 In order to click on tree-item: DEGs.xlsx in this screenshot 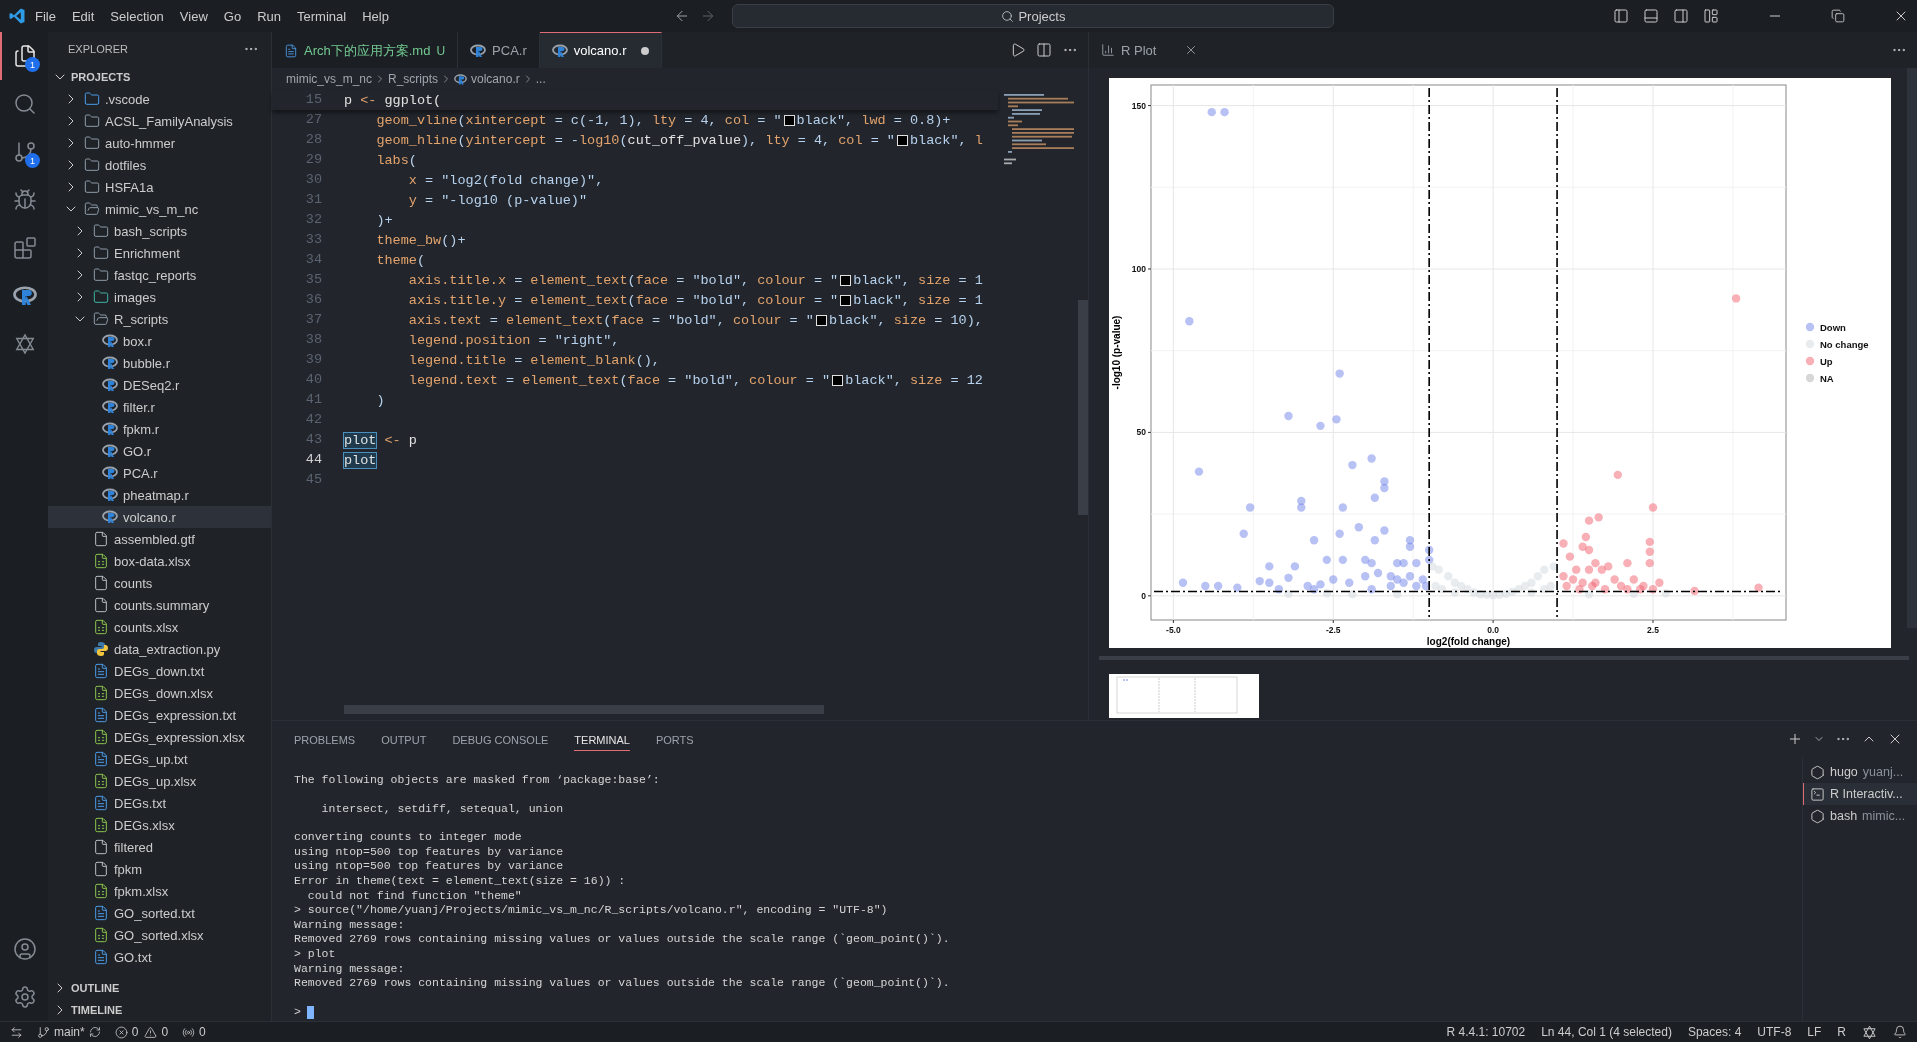, I will do `click(159, 825)`.